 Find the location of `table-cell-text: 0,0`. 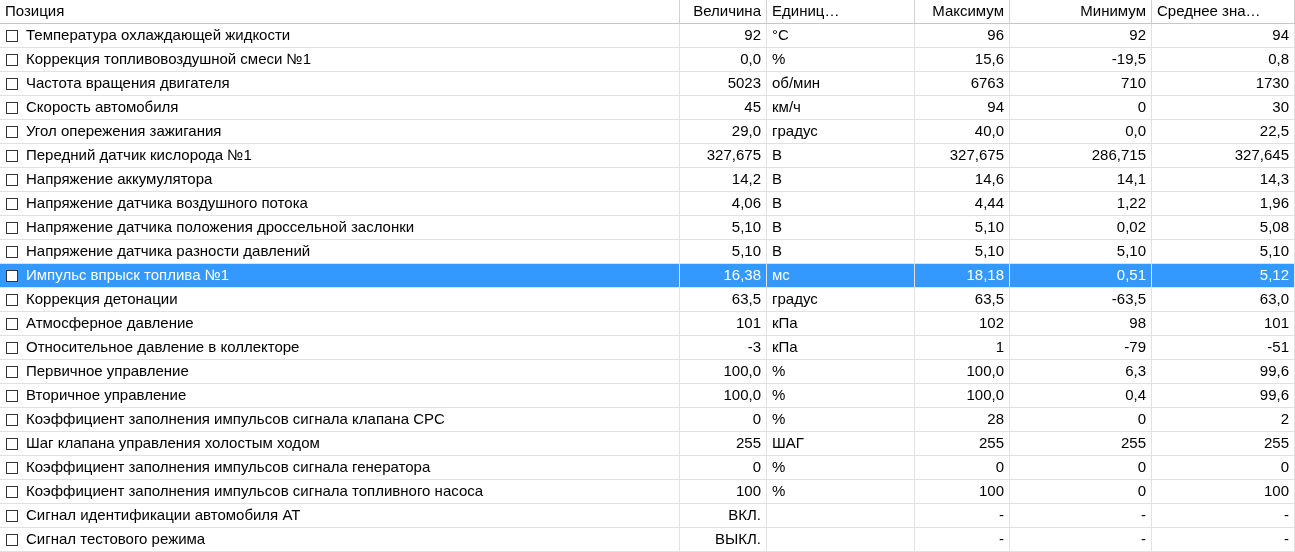

table-cell-text: 0,0 is located at coordinates (750, 59).